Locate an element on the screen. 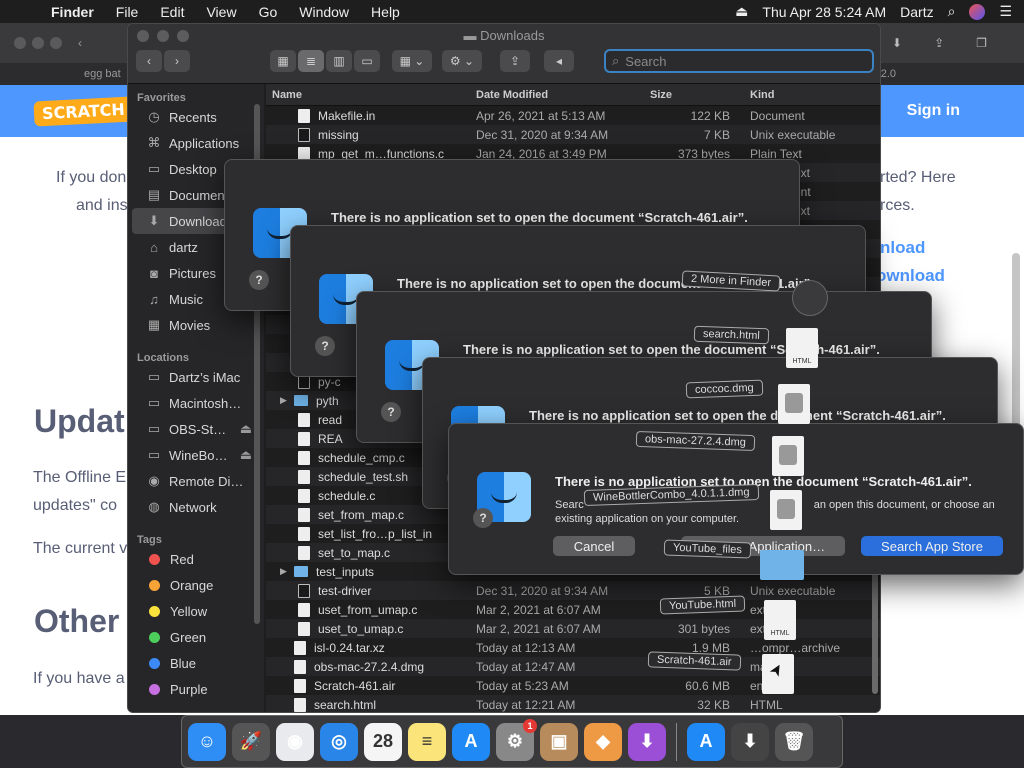 The width and height of the screenshot is (1024, 768). sidebar-item-location: ◍ Network is located at coordinates (196, 507).